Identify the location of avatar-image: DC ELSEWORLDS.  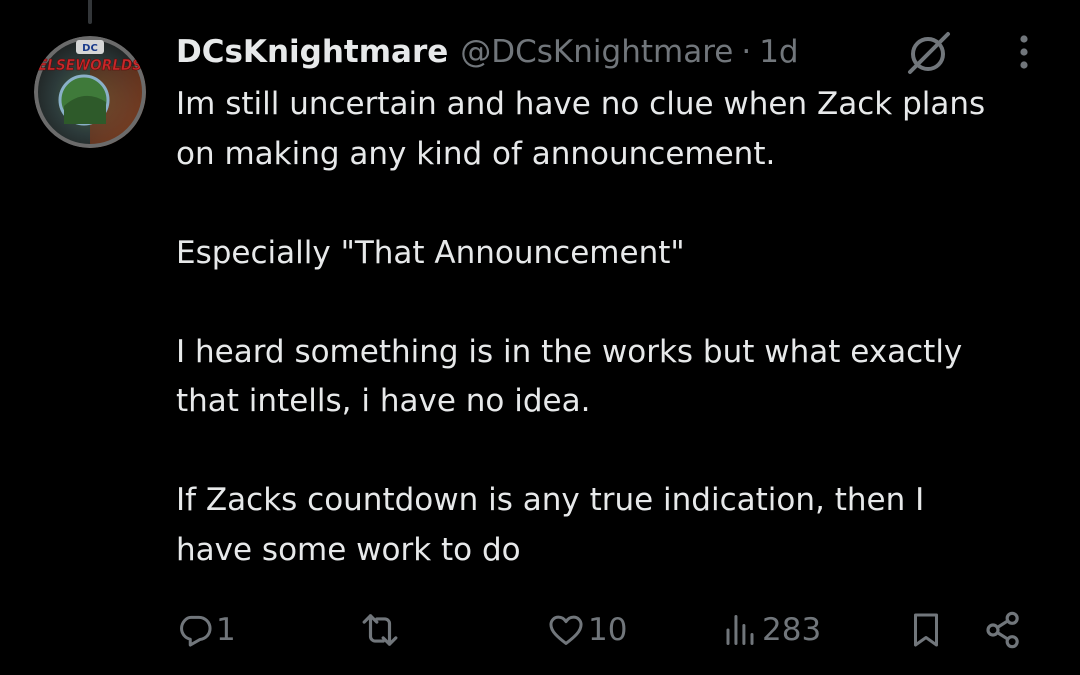
(90, 92).